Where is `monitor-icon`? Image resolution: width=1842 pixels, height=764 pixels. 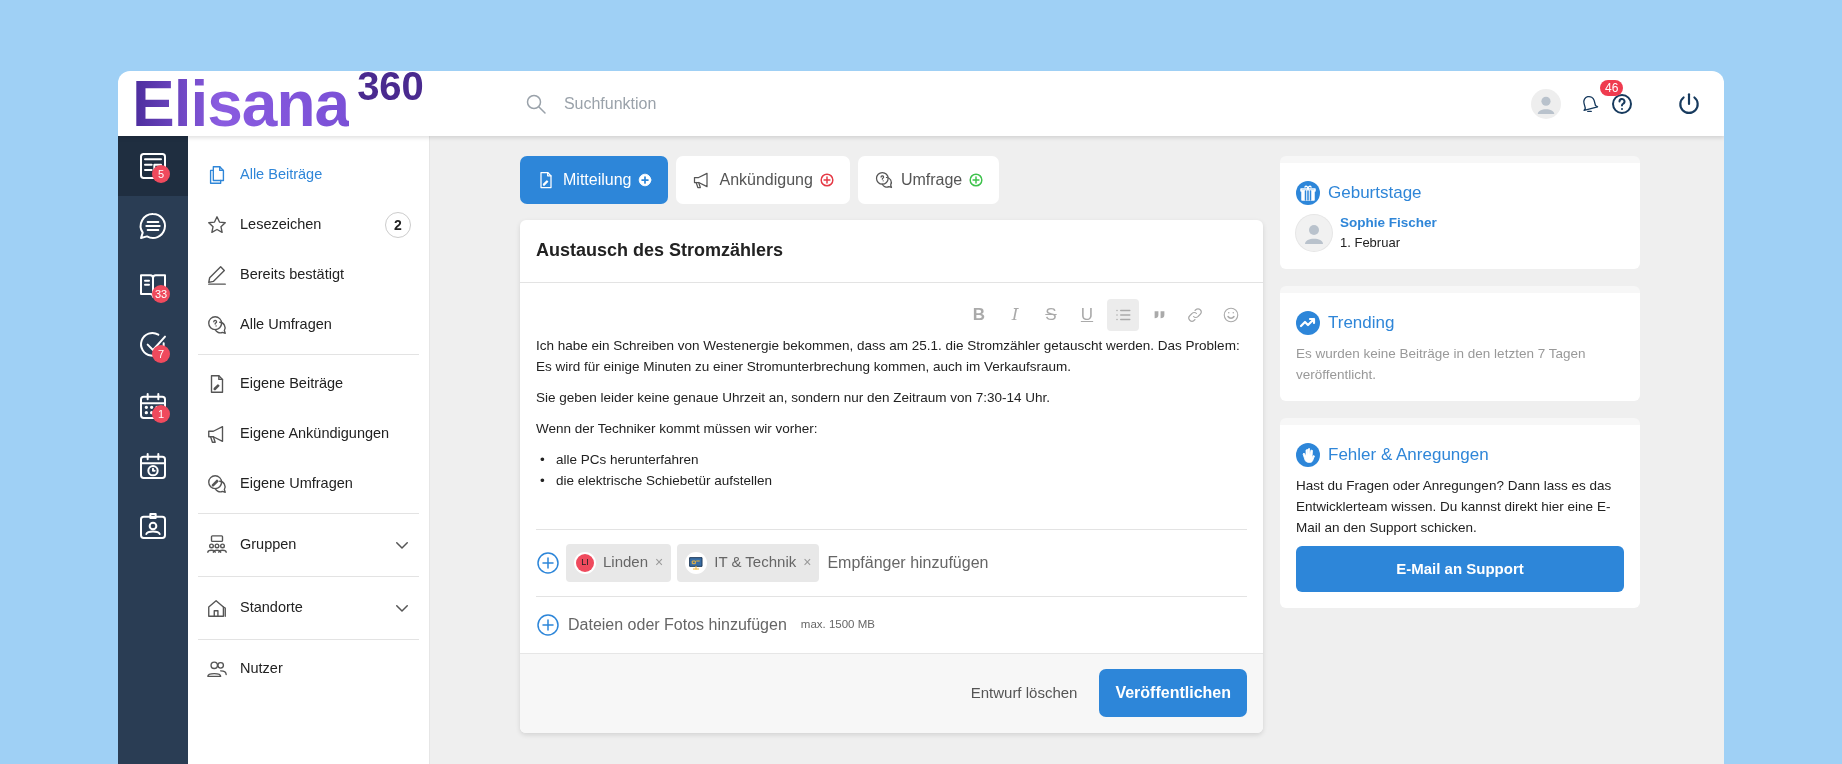
monitor-icon is located at coordinates (696, 562).